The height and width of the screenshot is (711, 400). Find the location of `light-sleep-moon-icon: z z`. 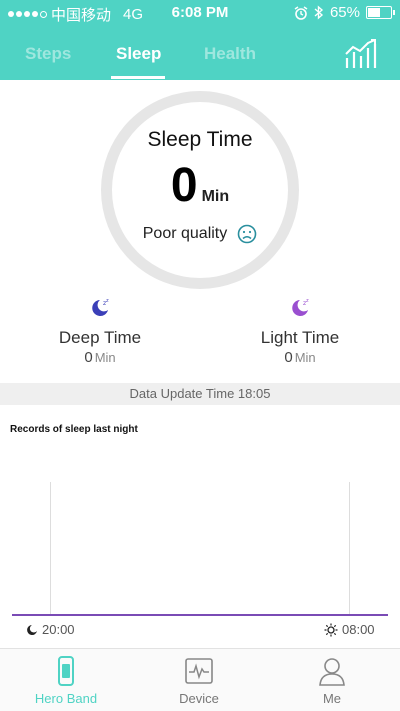

light-sleep-moon-icon: z z is located at coordinates (300, 307).